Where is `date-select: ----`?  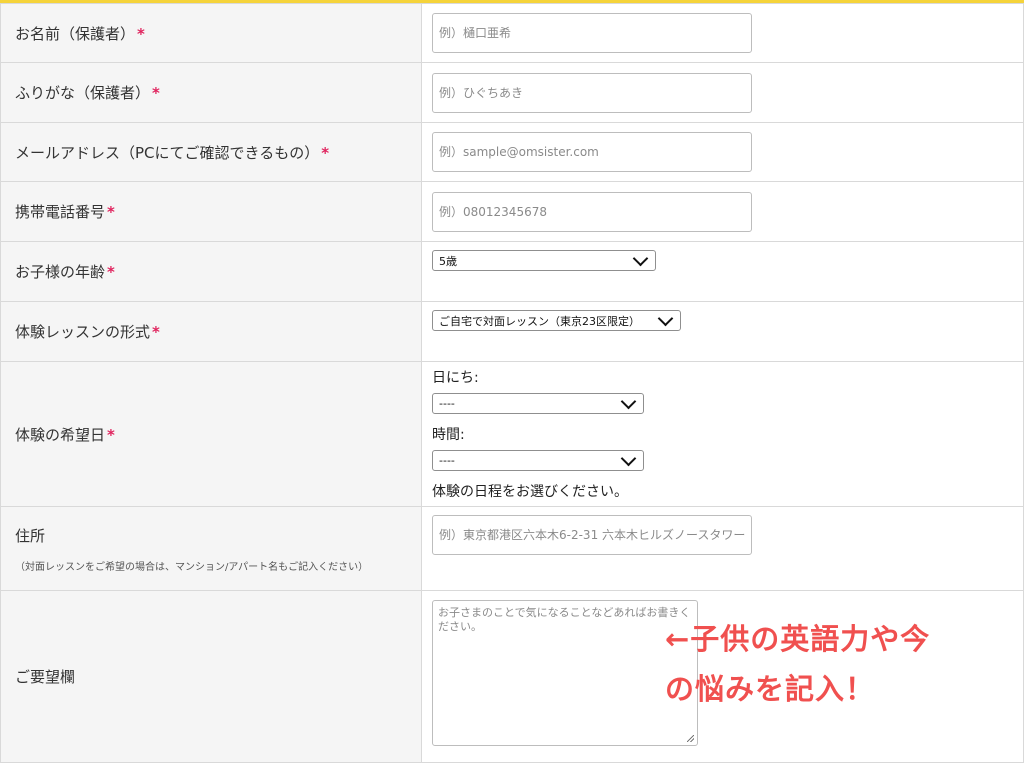
date-select: ---- is located at coordinates (538, 403).